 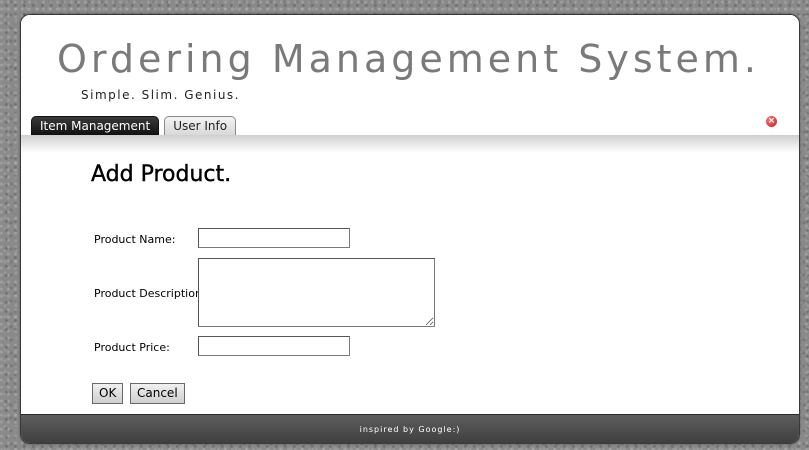 I want to click on footer: inspired by Google:), so click(x=410, y=428).